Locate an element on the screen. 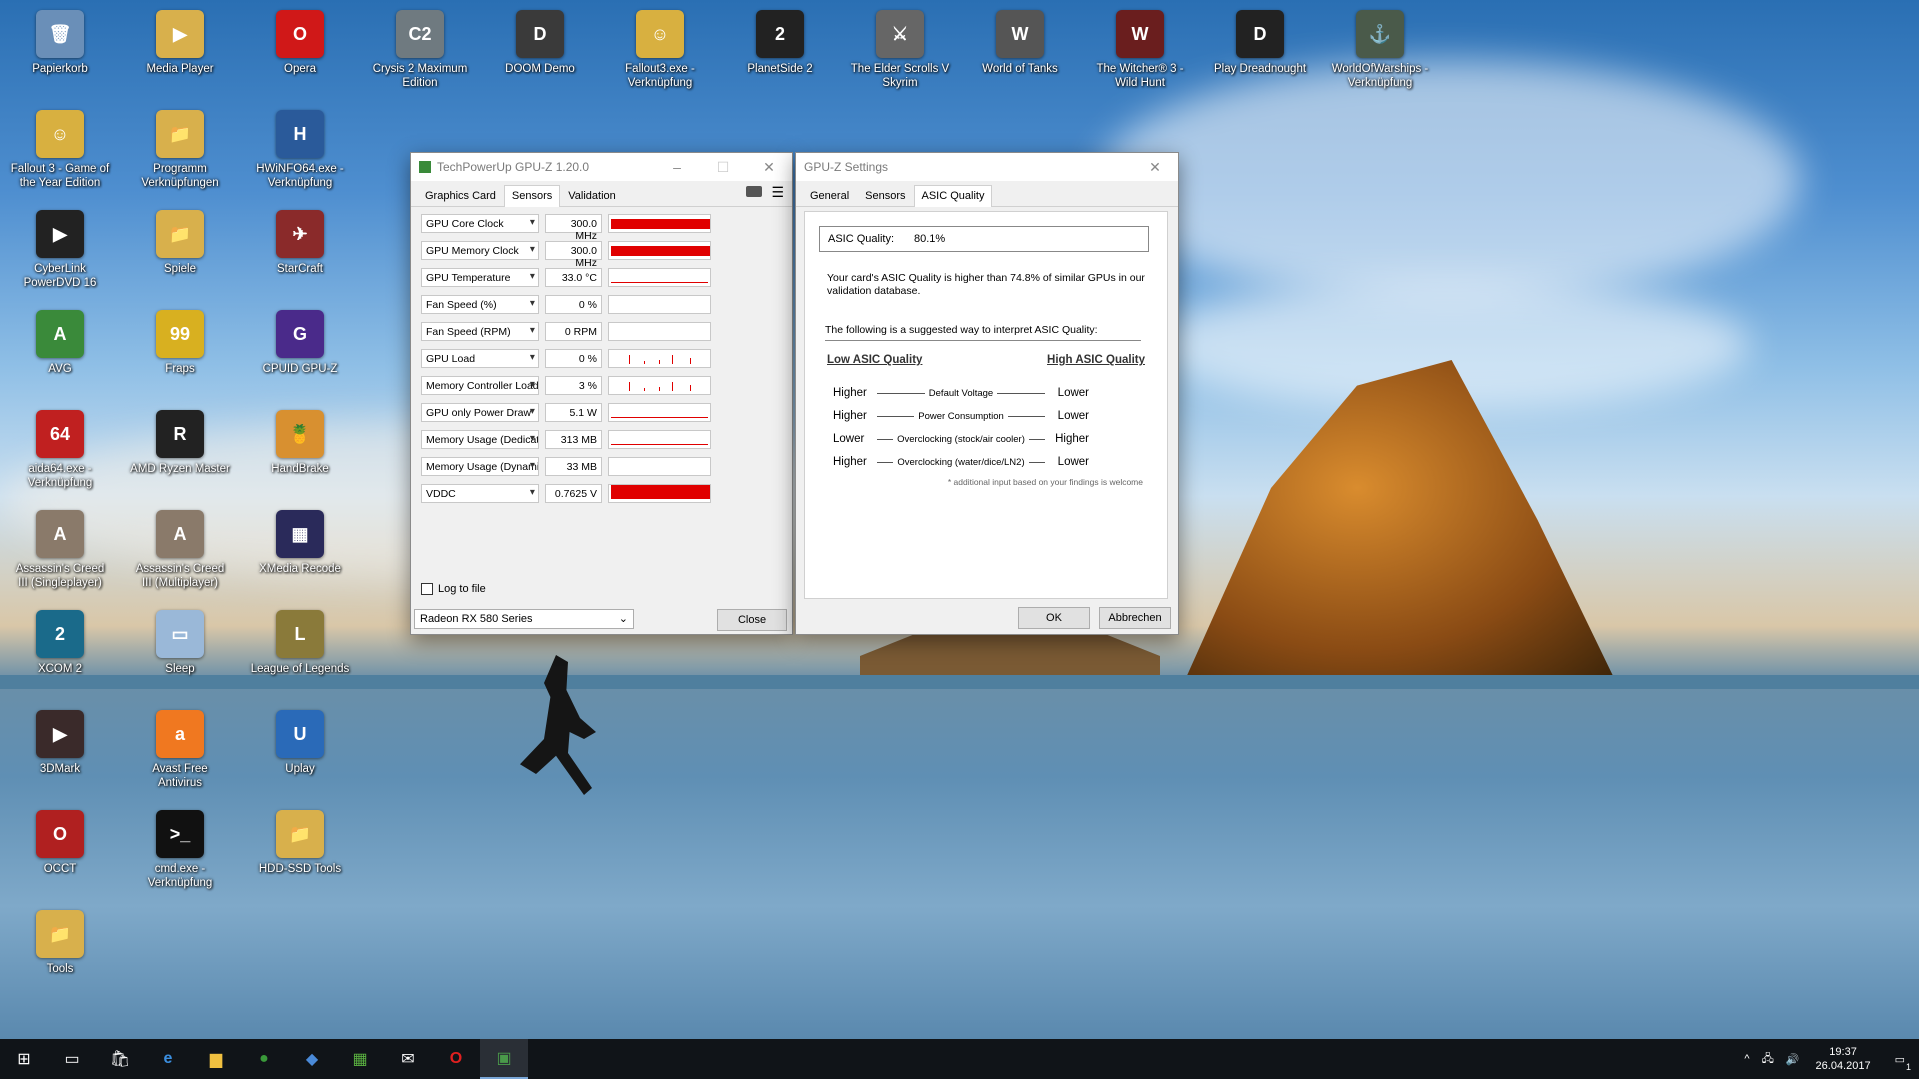 Image resolution: width=1919 pixels, height=1079 pixels. sensor-name-dropdown: GPU Core Clock is located at coordinates (480, 223).